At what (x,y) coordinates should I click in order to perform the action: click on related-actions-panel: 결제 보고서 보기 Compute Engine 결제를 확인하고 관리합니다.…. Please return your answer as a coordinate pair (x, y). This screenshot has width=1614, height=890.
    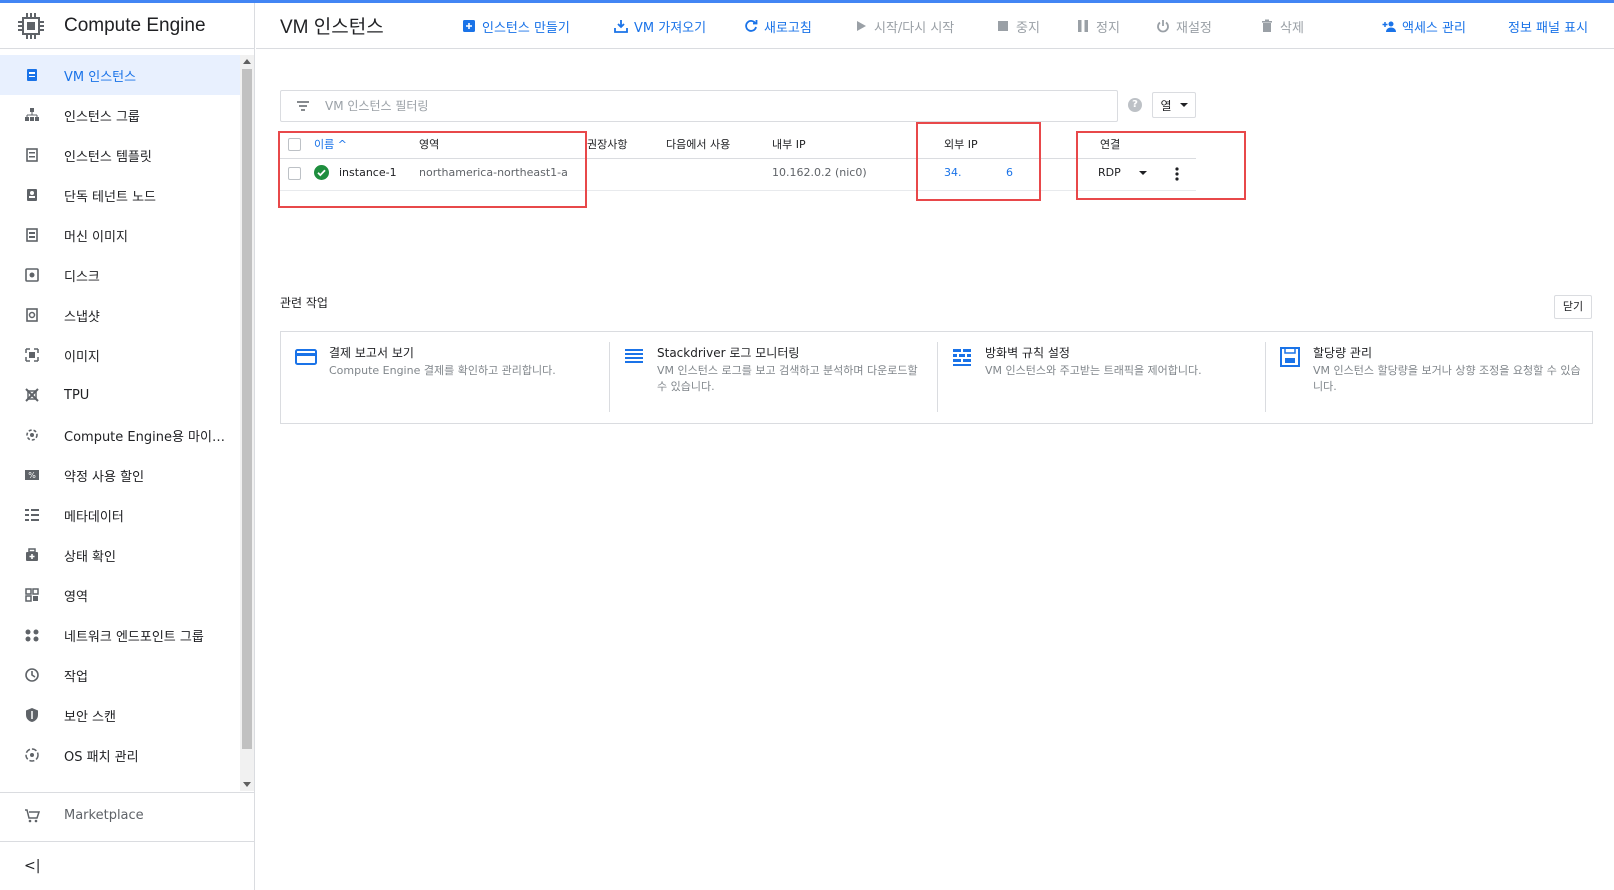
    Looking at the image, I should click on (936, 377).